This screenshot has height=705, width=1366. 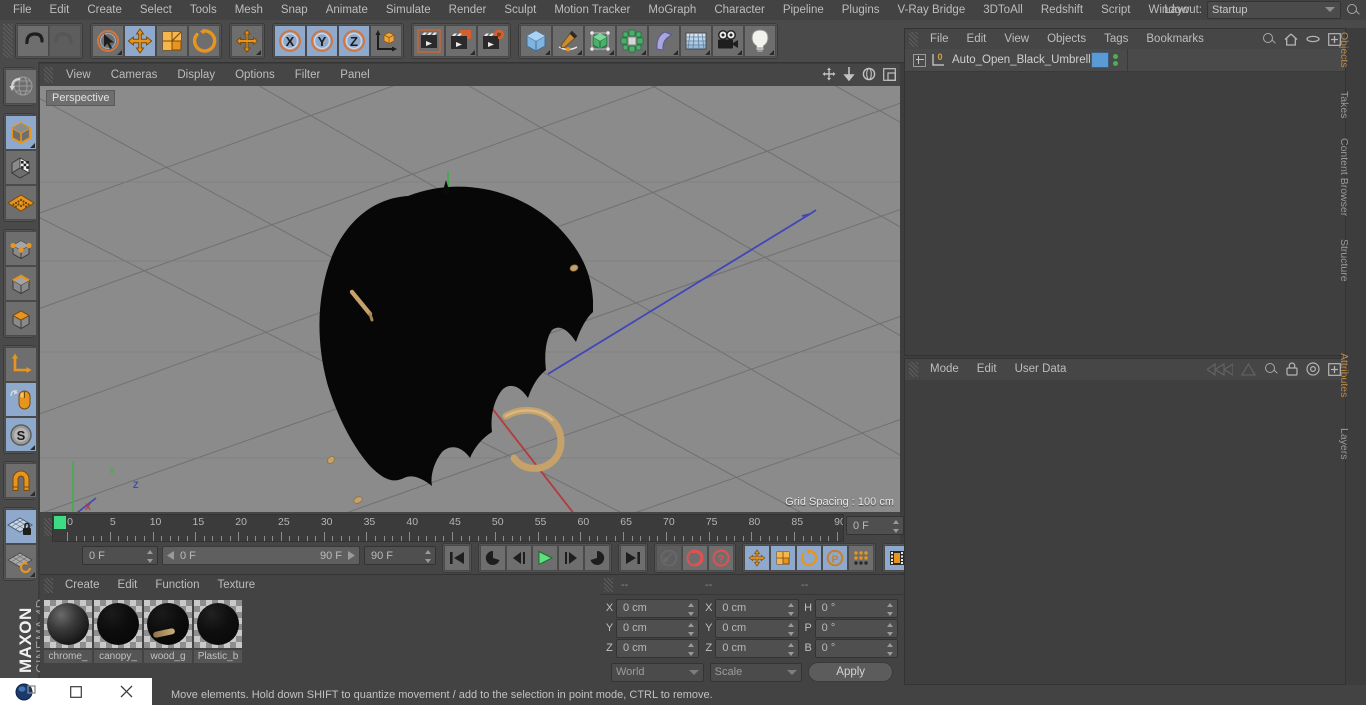 What do you see at coordinates (856, 628) in the screenshot?
I see `rotation-p-field: 0 °` at bounding box center [856, 628].